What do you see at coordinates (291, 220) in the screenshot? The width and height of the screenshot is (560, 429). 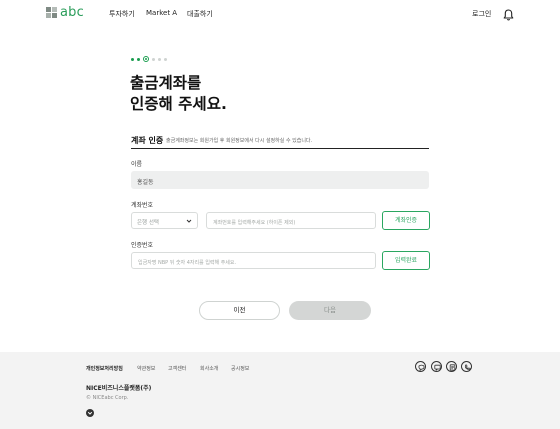 I see `account-number-input: 계좌번호를 입력해주세요 (하이픈 제외)` at bounding box center [291, 220].